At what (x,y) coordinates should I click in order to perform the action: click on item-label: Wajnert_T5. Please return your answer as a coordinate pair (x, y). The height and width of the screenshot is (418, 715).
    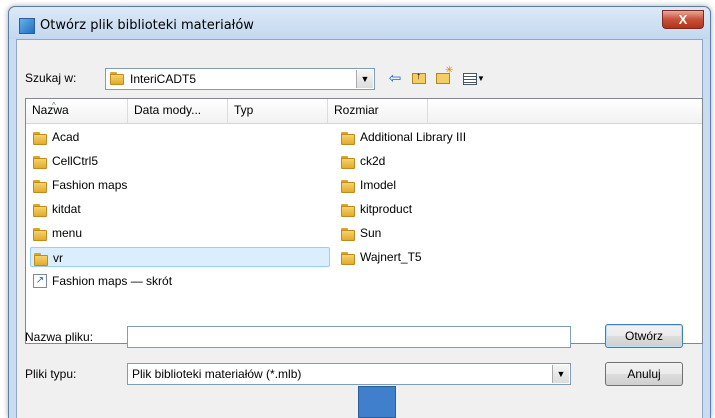
    Looking at the image, I should click on (391, 257).